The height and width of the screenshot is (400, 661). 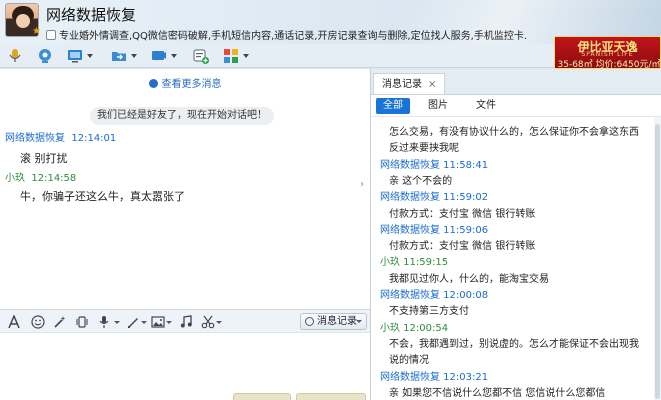 I want to click on message-sender-line: 小玖 12:14:58, so click(x=40, y=176).